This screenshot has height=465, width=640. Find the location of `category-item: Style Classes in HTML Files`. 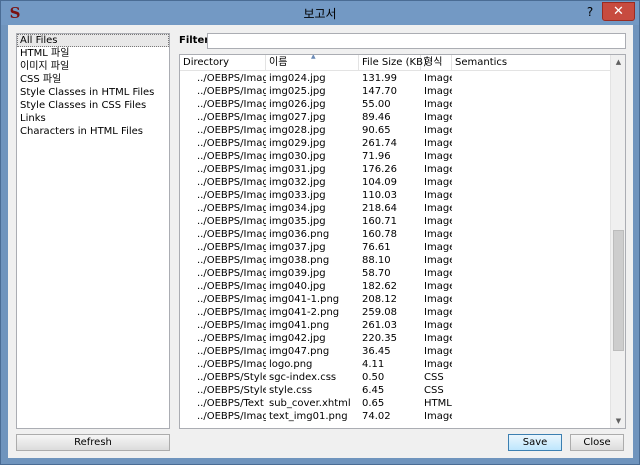

category-item: Style Classes in HTML Files is located at coordinates (93, 92).